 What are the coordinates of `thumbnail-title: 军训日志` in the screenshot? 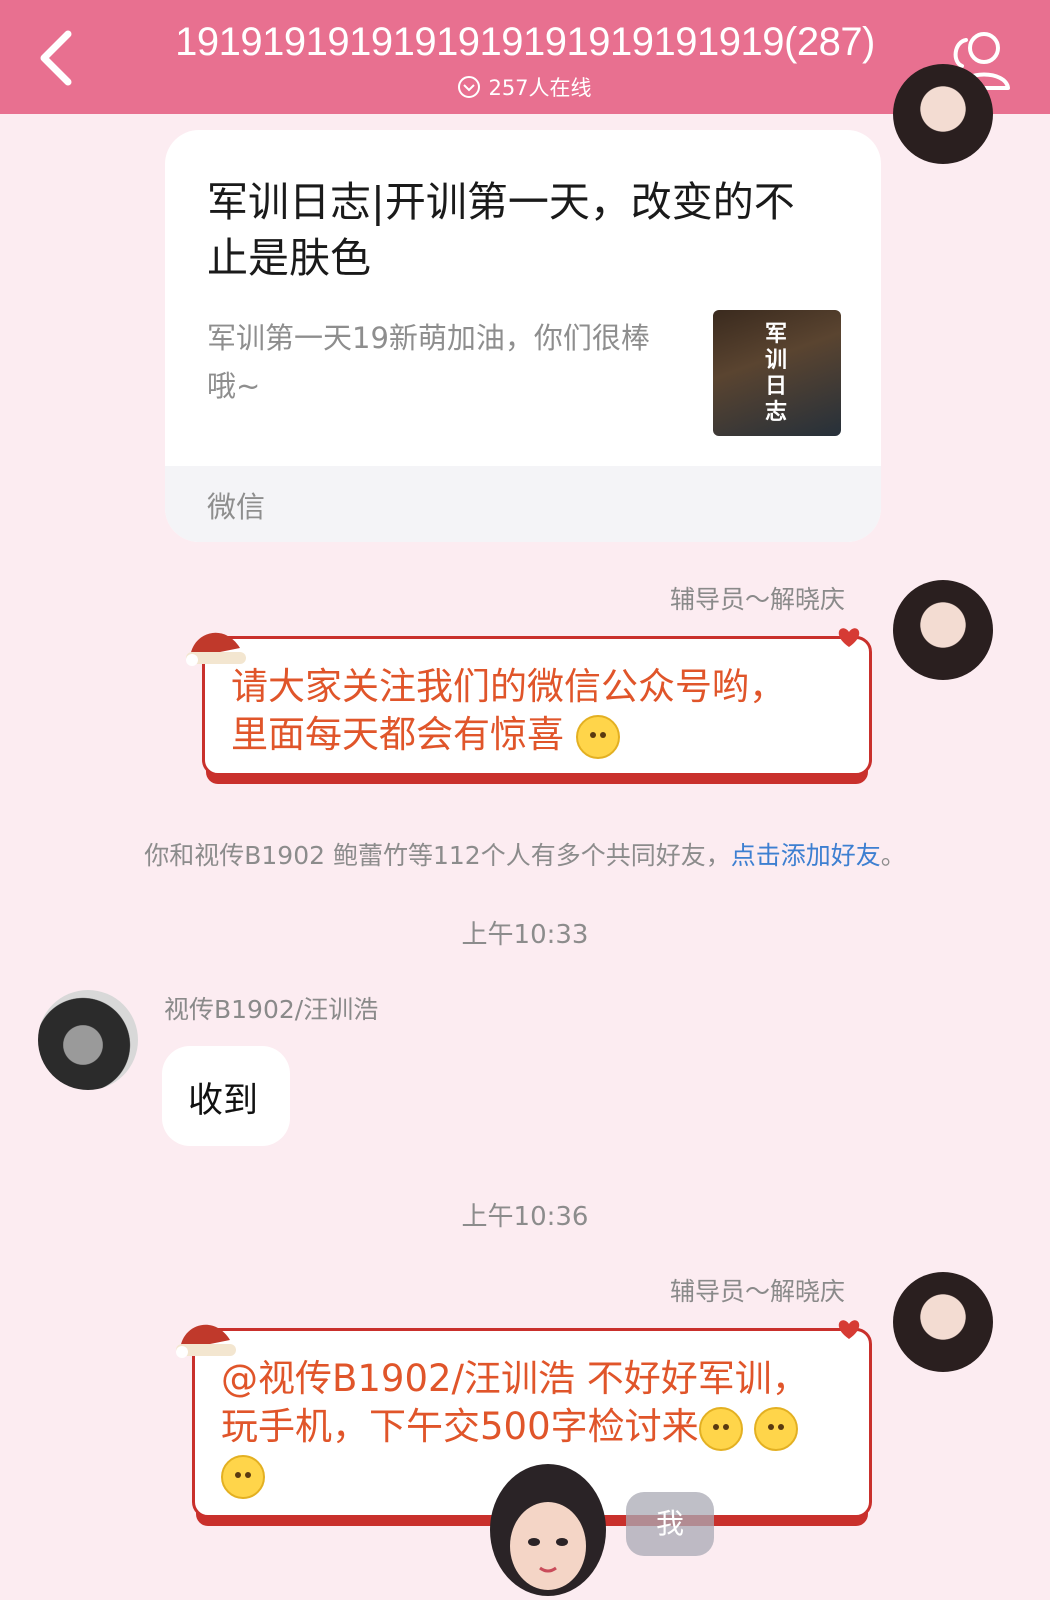 It's located at (775, 373).